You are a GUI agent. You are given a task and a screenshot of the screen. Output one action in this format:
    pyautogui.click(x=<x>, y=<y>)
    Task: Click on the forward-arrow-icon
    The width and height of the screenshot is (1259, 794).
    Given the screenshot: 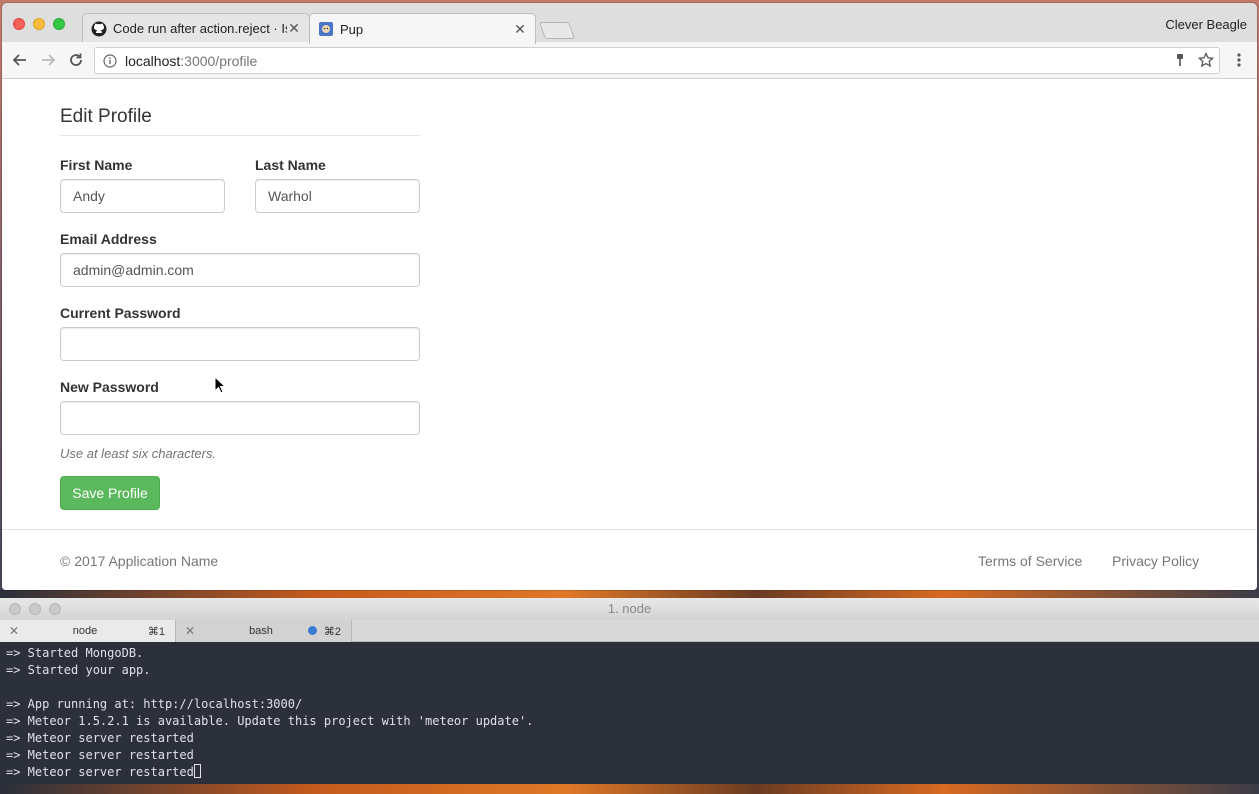 What is the action you would take?
    pyautogui.click(x=48, y=60)
    